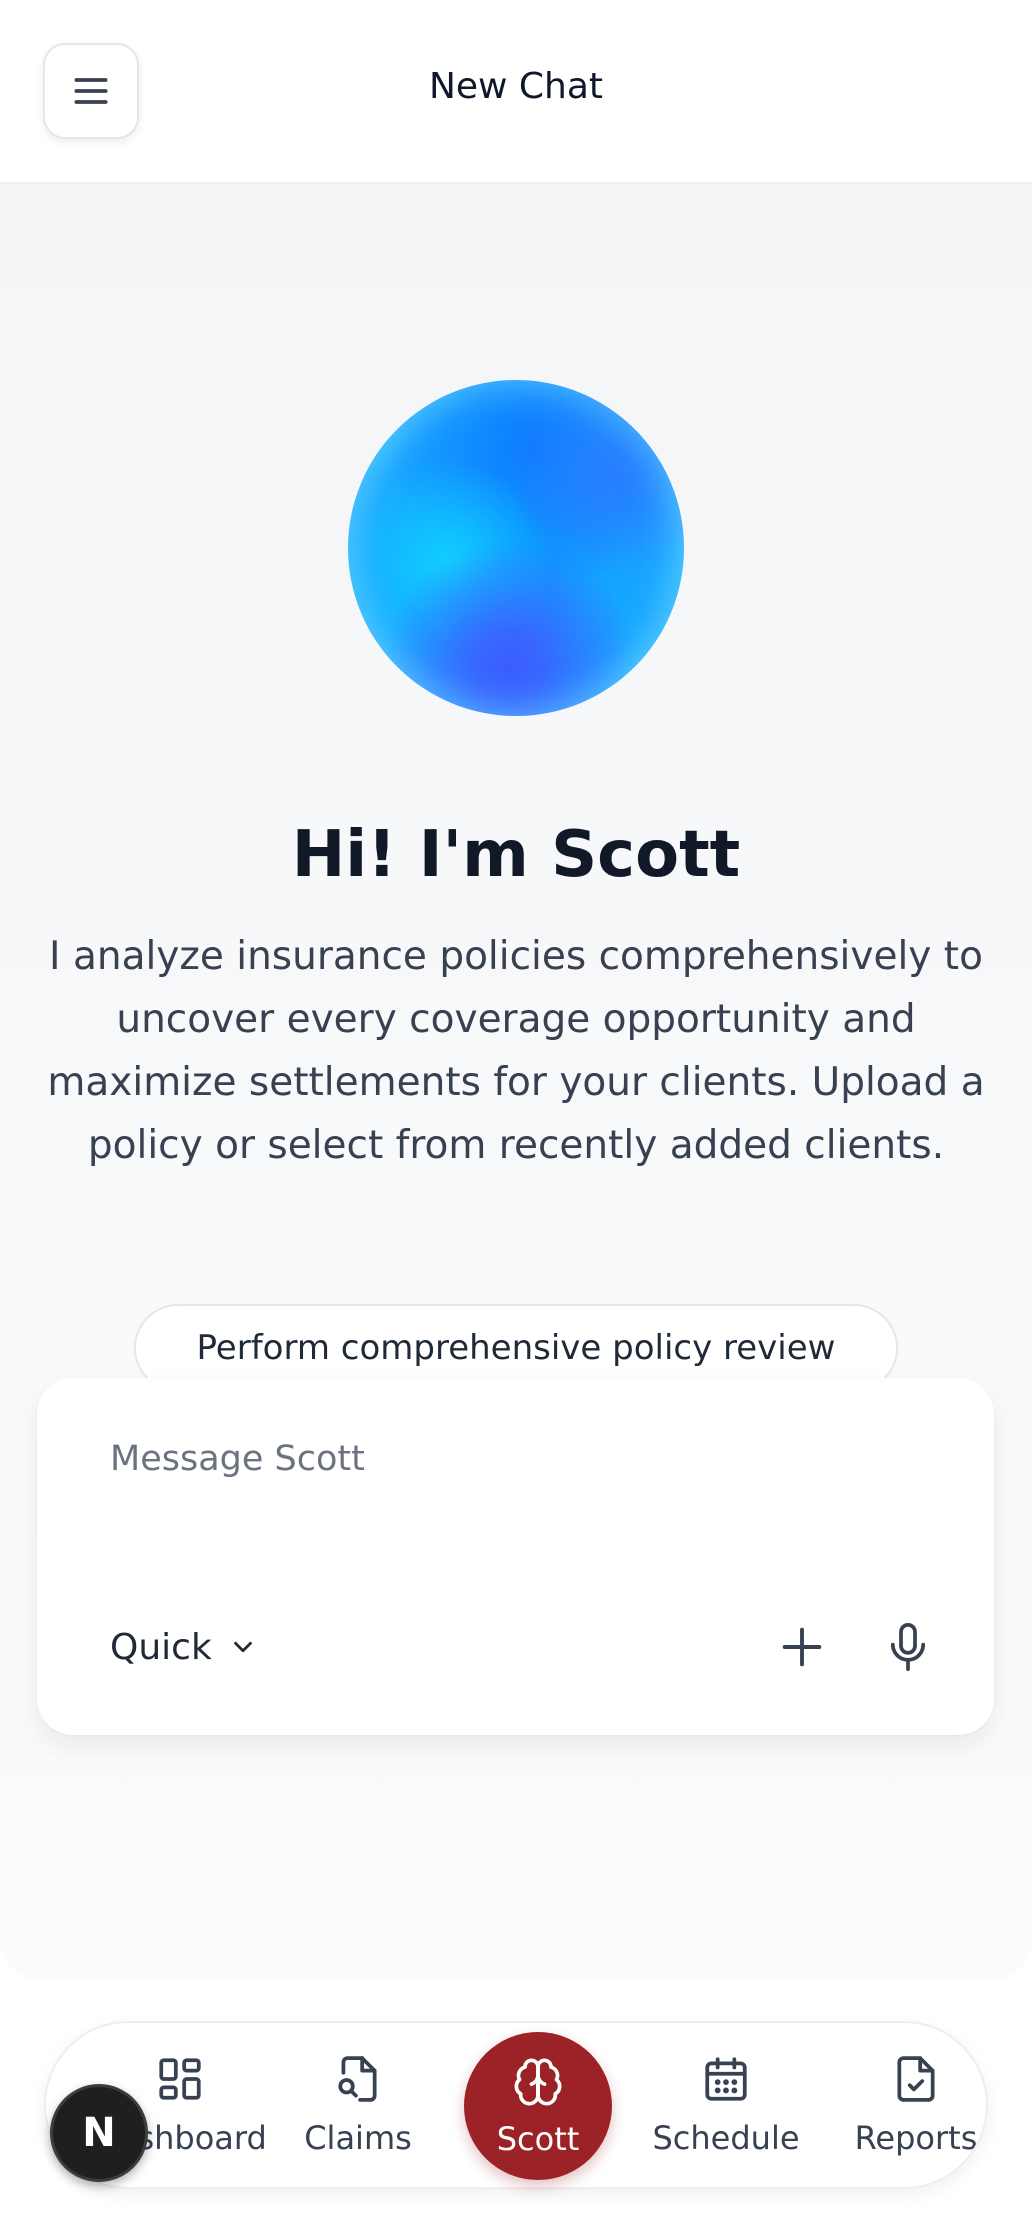 The image size is (1032, 2234). I want to click on microphone-icon, so click(908, 1647).